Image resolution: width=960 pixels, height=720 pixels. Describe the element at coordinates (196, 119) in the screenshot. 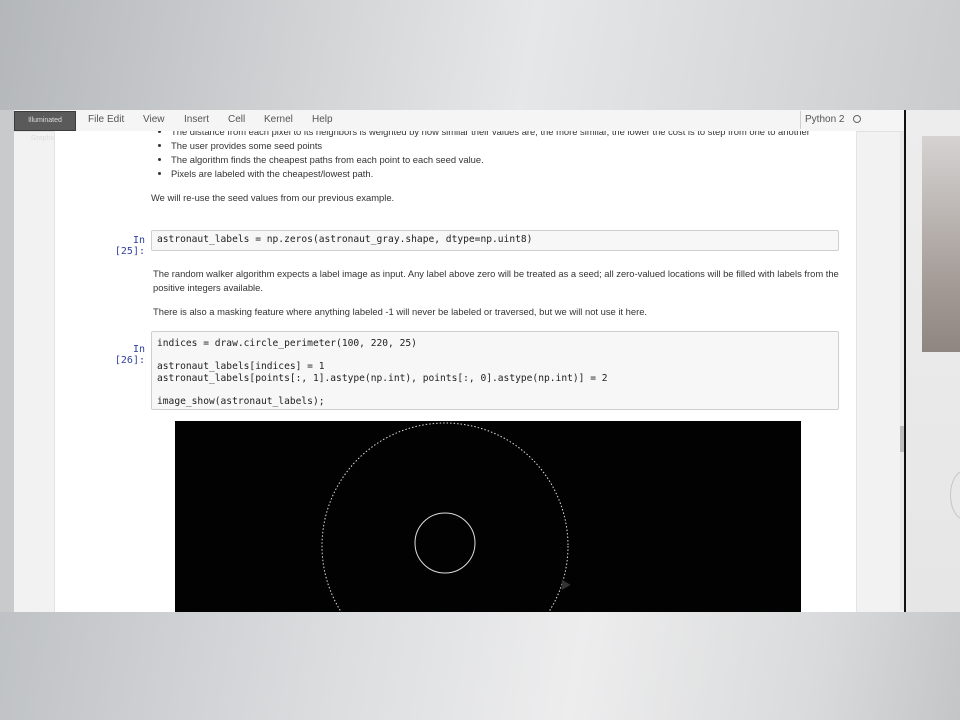

I see `menu-insert: Insert` at that location.